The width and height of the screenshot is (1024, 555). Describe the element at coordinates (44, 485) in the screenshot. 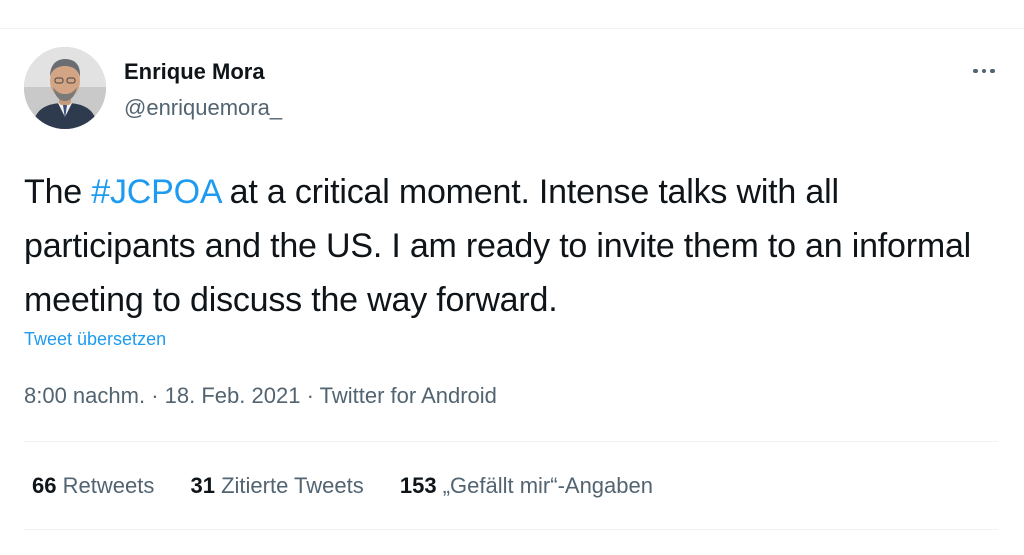

I see `retweets-count: 66` at that location.